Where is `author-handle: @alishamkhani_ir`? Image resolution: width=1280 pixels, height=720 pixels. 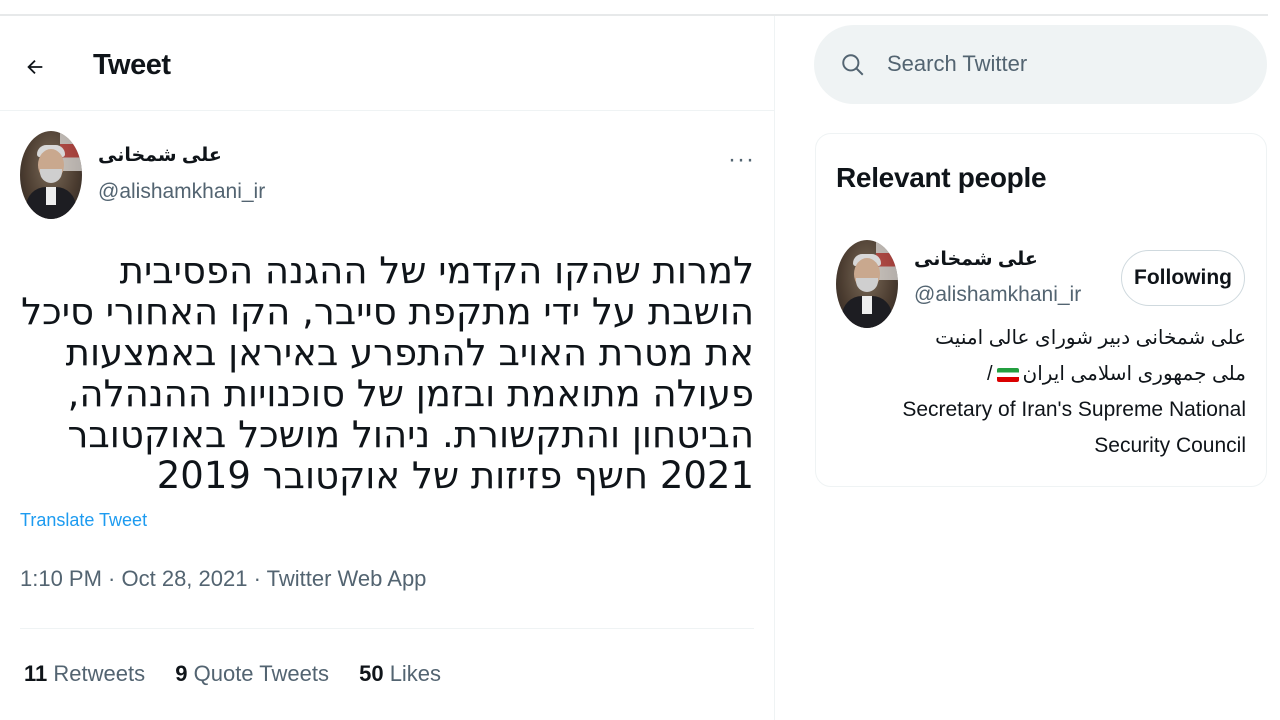 author-handle: @alishamkhani_ir is located at coordinates (181, 192).